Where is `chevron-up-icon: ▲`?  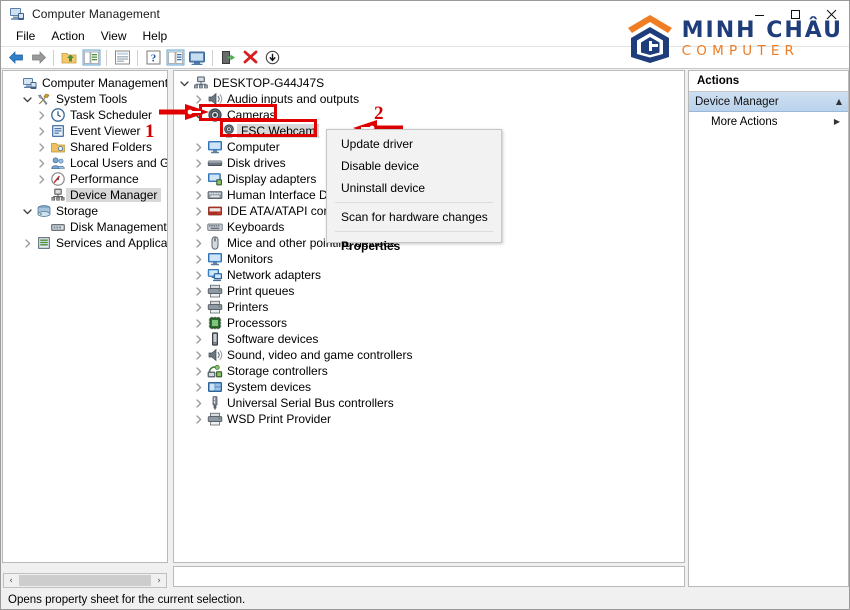 chevron-up-icon: ▲ is located at coordinates (839, 101).